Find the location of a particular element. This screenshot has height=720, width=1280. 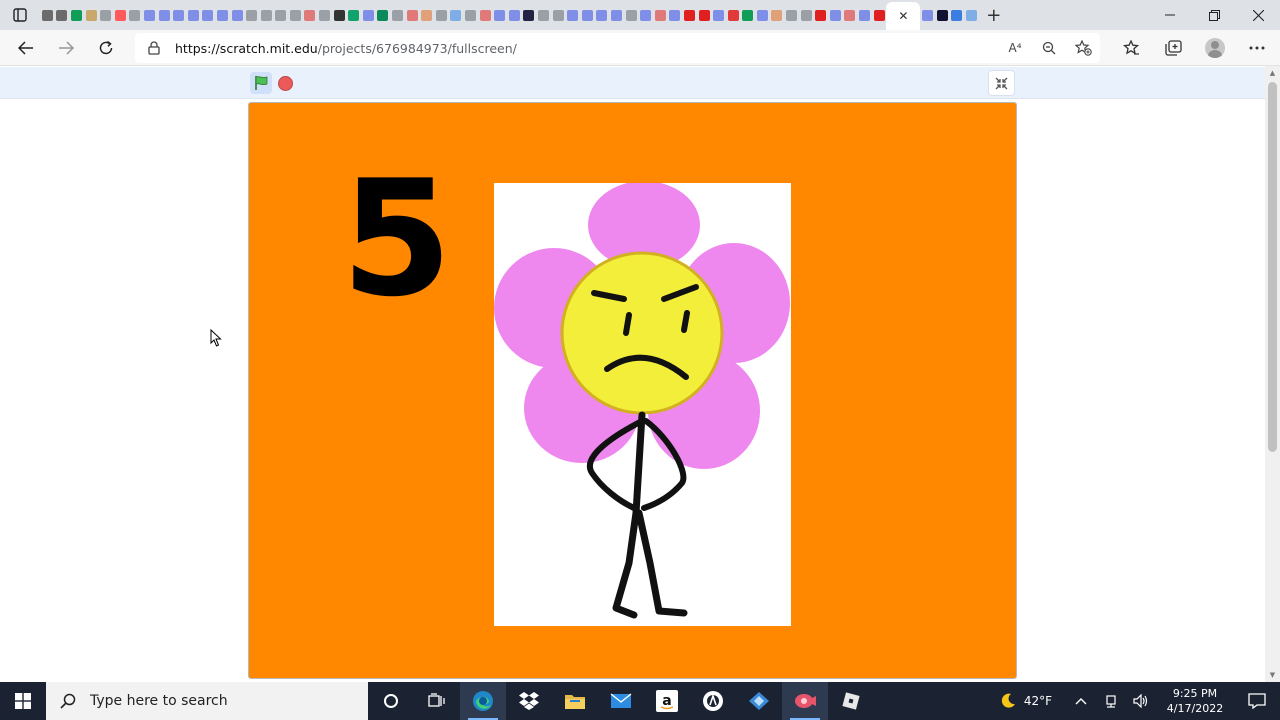

lock-icon is located at coordinates (155, 48).